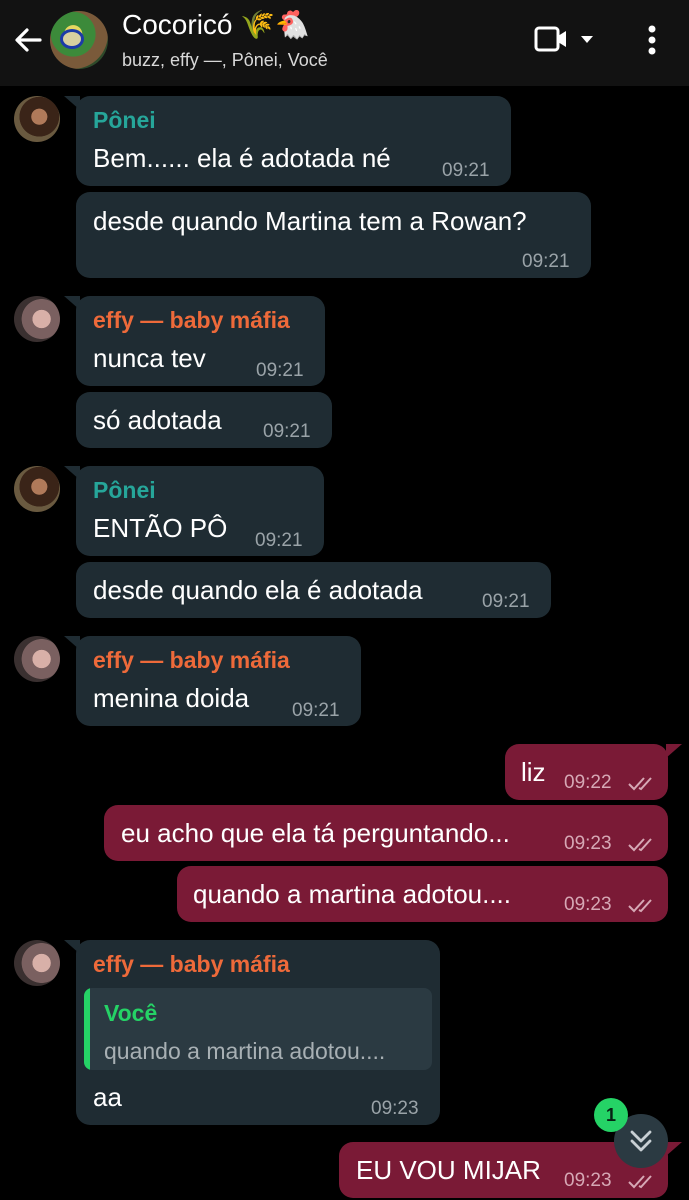  Describe the element at coordinates (587, 39) in the screenshot. I see `dropdown-caret-icon` at that location.